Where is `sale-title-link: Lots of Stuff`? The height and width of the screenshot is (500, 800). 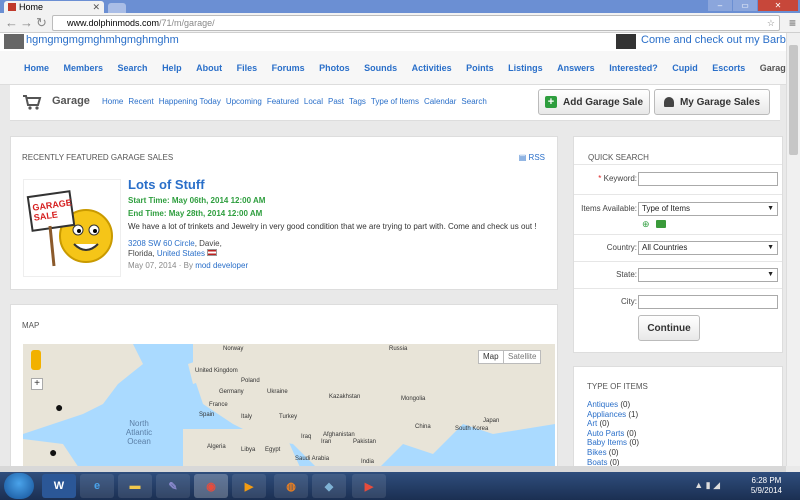 sale-title-link: Lots of Stuff is located at coordinates (166, 184).